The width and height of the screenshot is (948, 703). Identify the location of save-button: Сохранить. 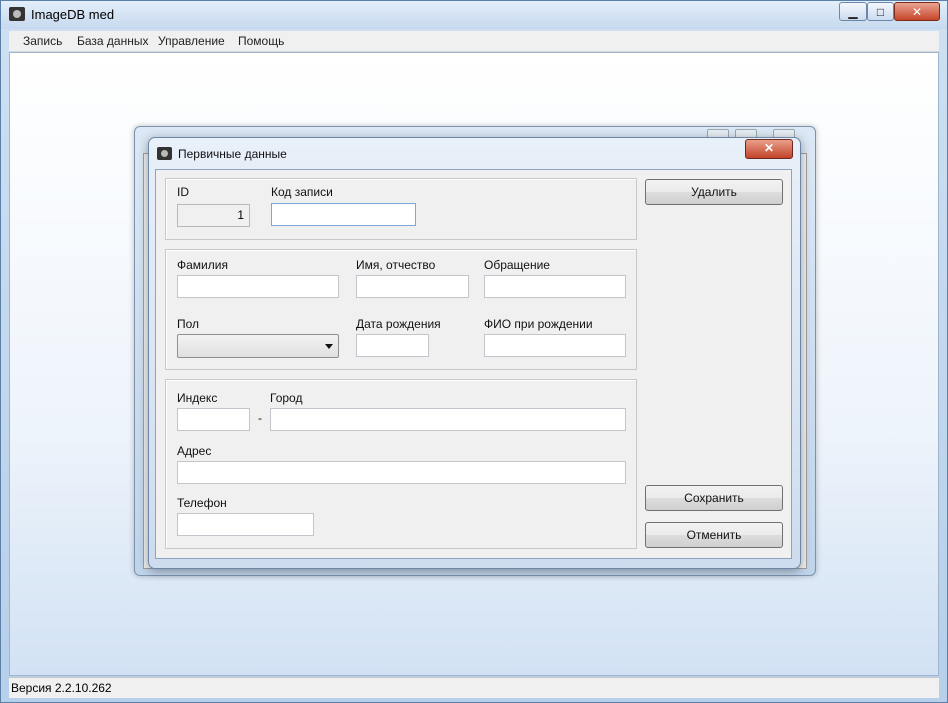
(714, 498).